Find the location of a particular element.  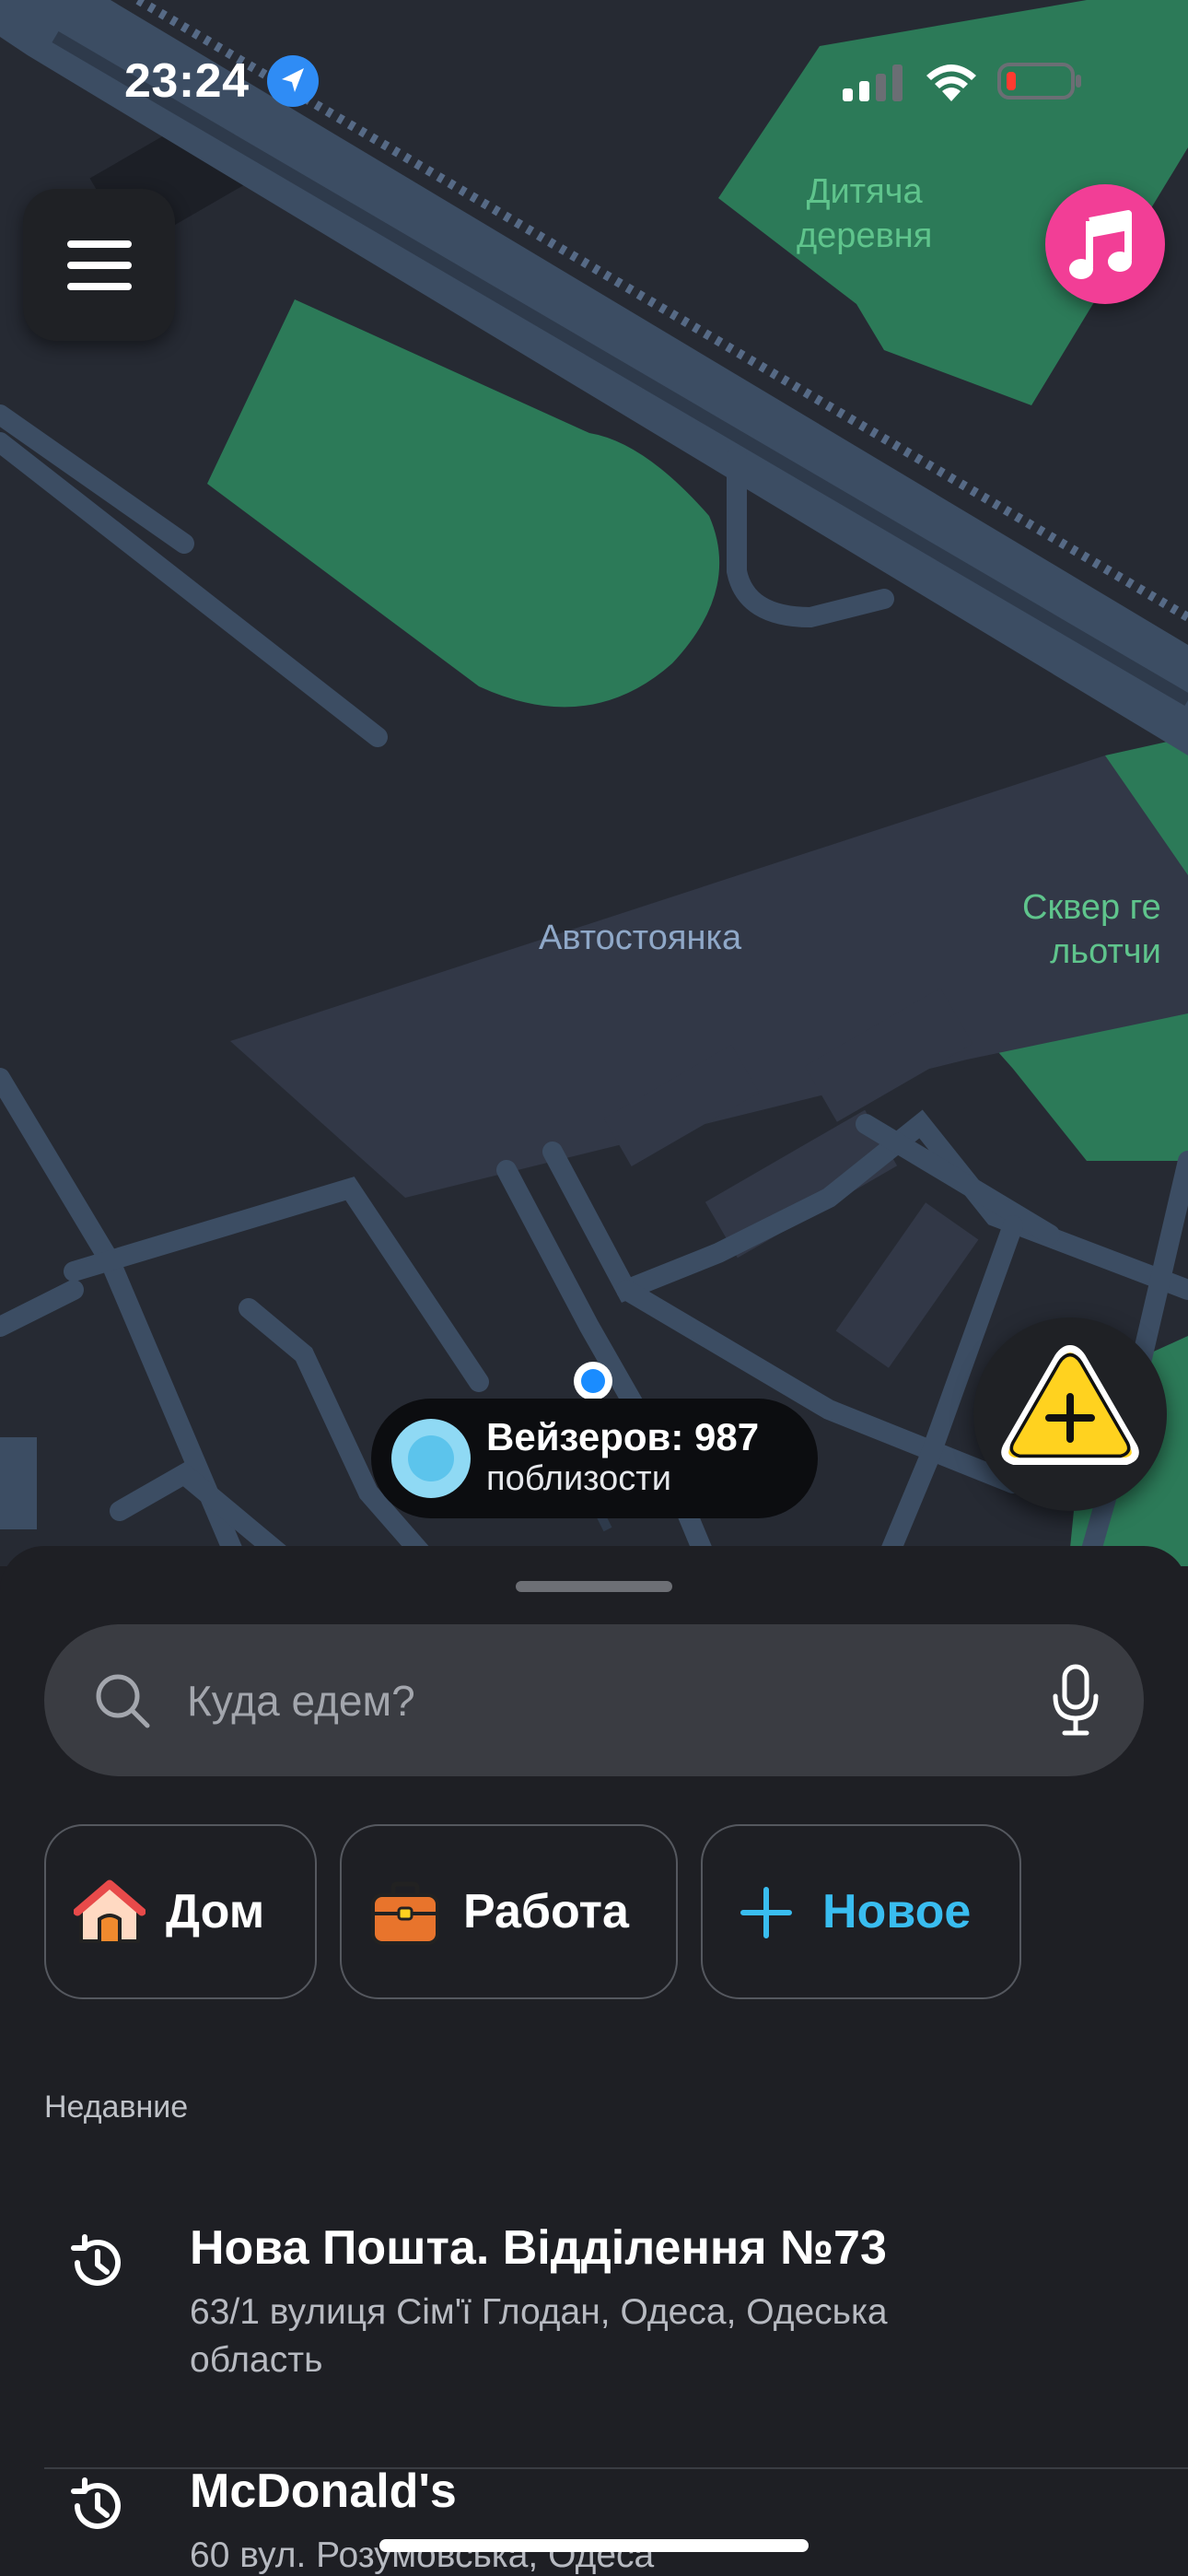

shortcut-work-button: Работа is located at coordinates (509, 1912).